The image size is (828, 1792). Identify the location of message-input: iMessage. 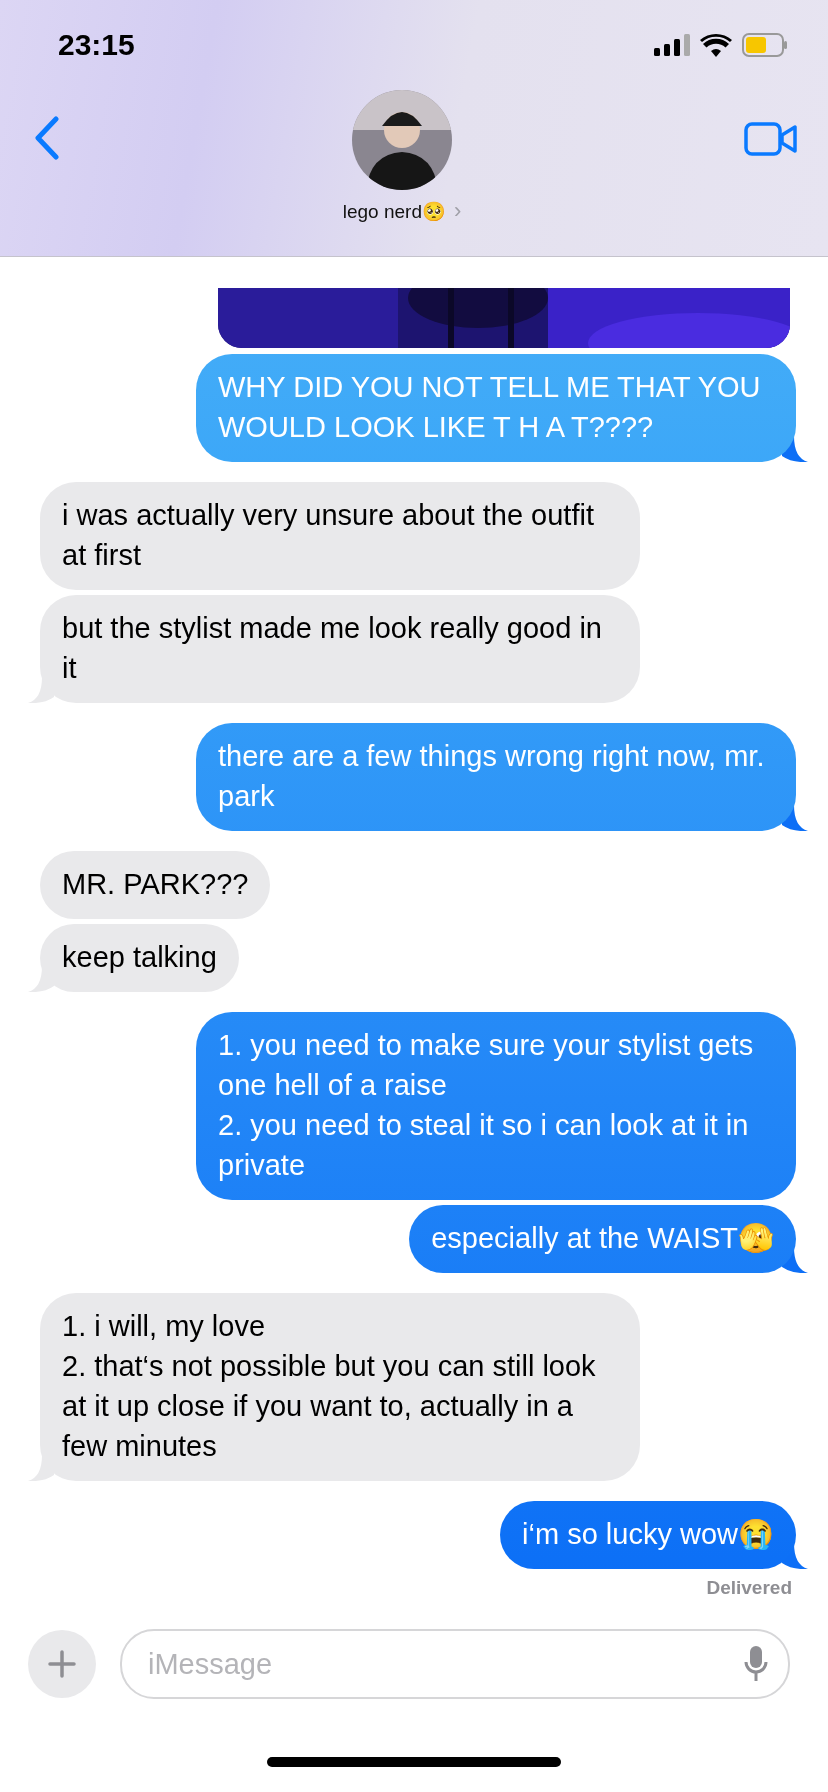
(445, 1664).